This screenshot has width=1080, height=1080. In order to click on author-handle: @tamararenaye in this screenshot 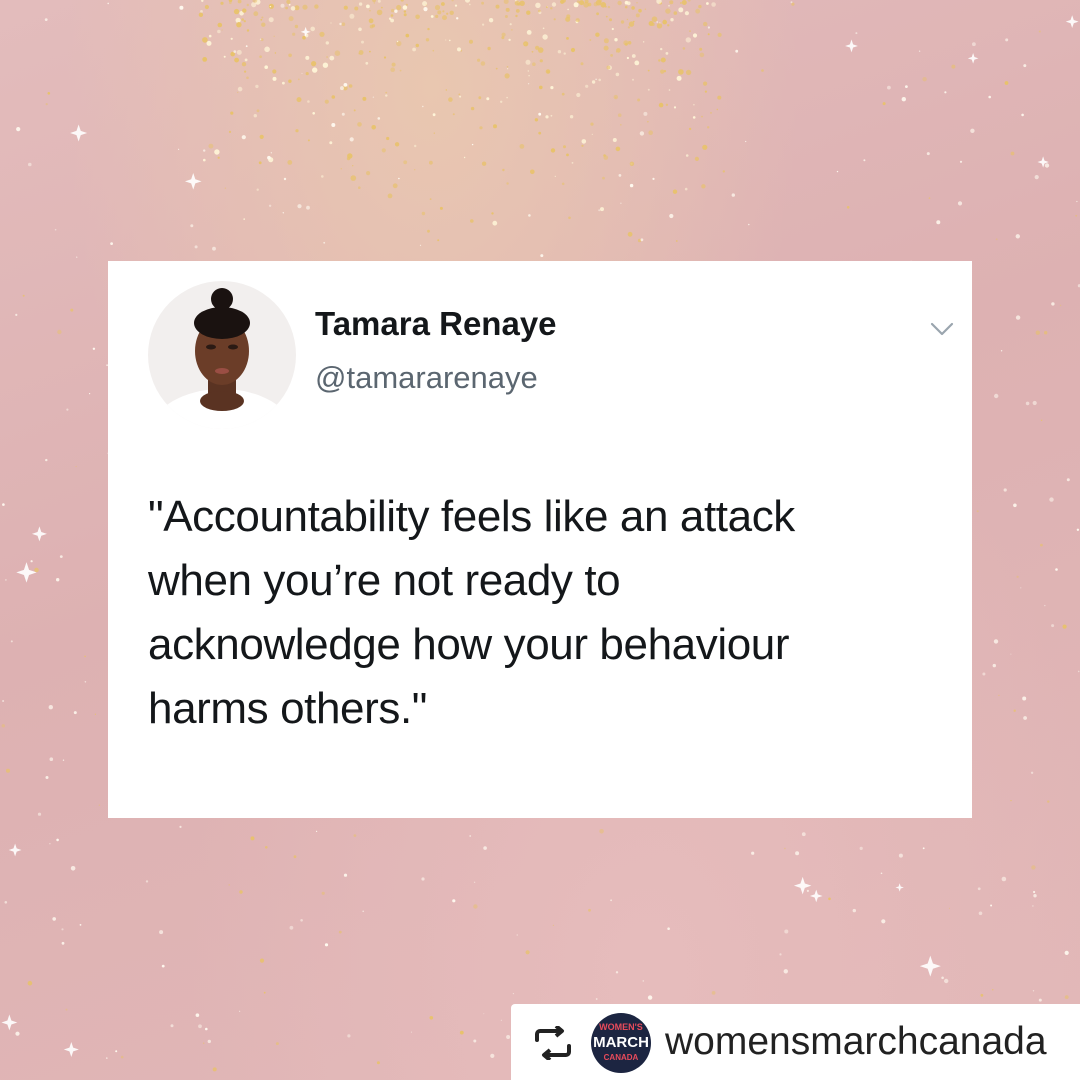, I will do `click(426, 378)`.